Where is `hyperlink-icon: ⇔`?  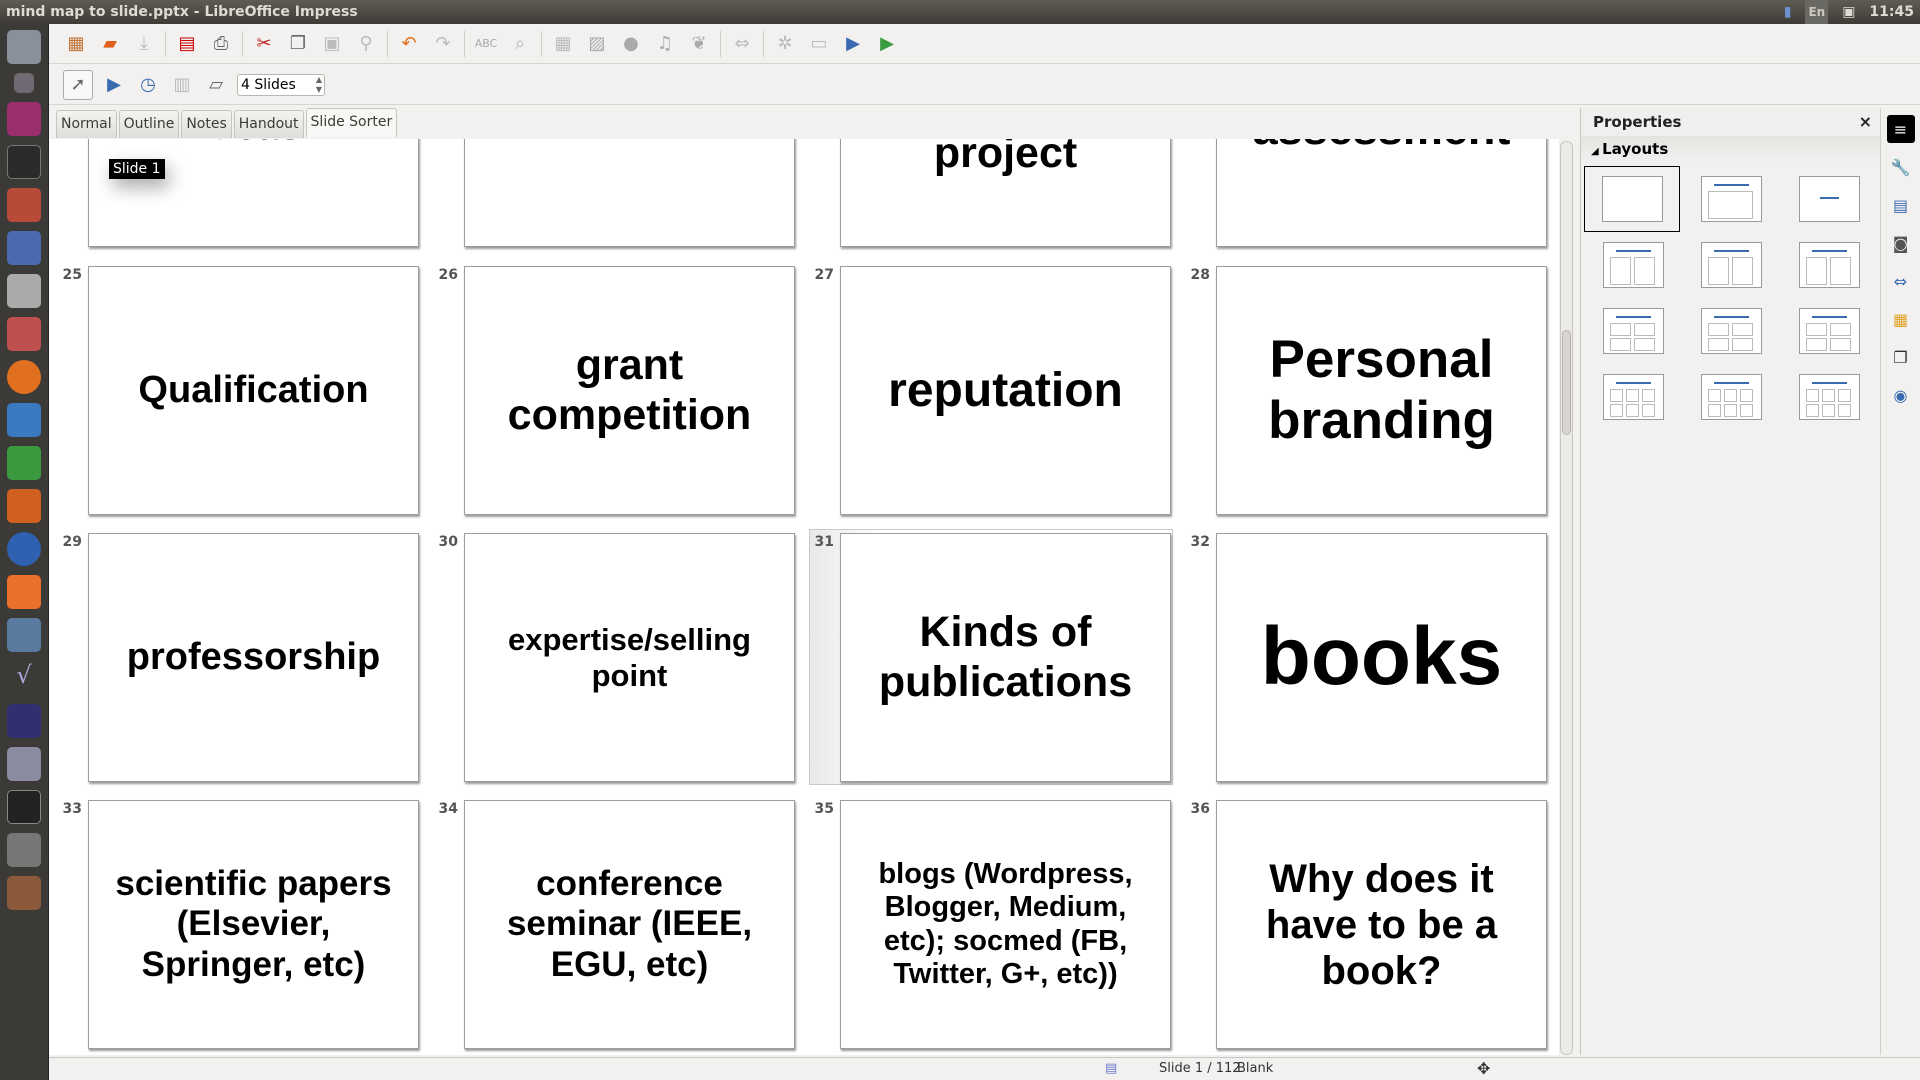 hyperlink-icon: ⇔ is located at coordinates (742, 44).